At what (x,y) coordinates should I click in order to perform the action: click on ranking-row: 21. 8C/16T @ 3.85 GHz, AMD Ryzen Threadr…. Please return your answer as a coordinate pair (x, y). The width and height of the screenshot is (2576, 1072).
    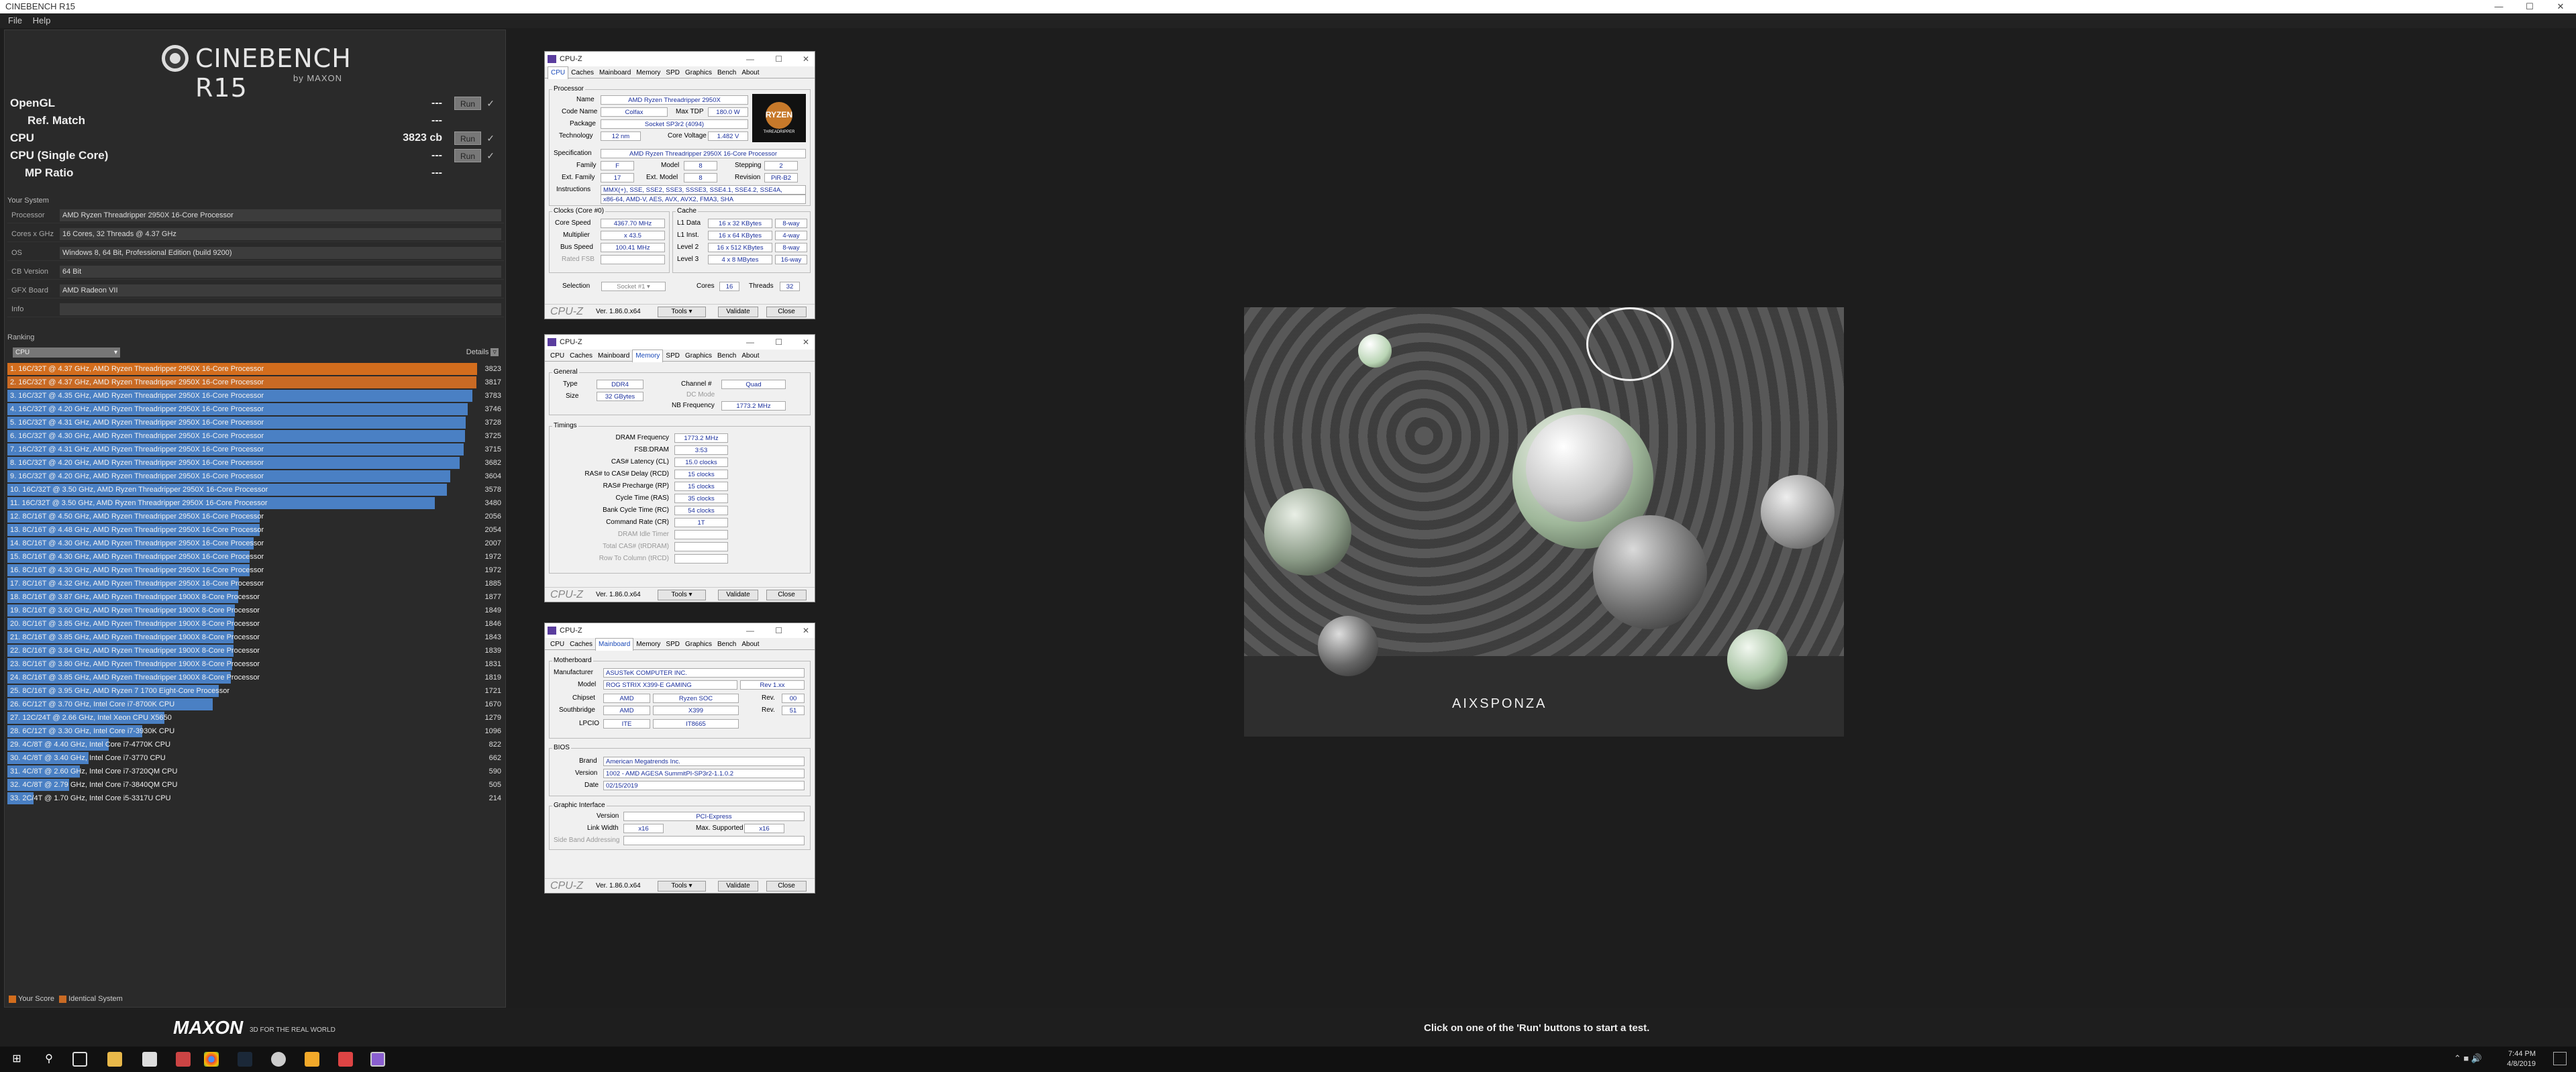
    Looking at the image, I should click on (255, 638).